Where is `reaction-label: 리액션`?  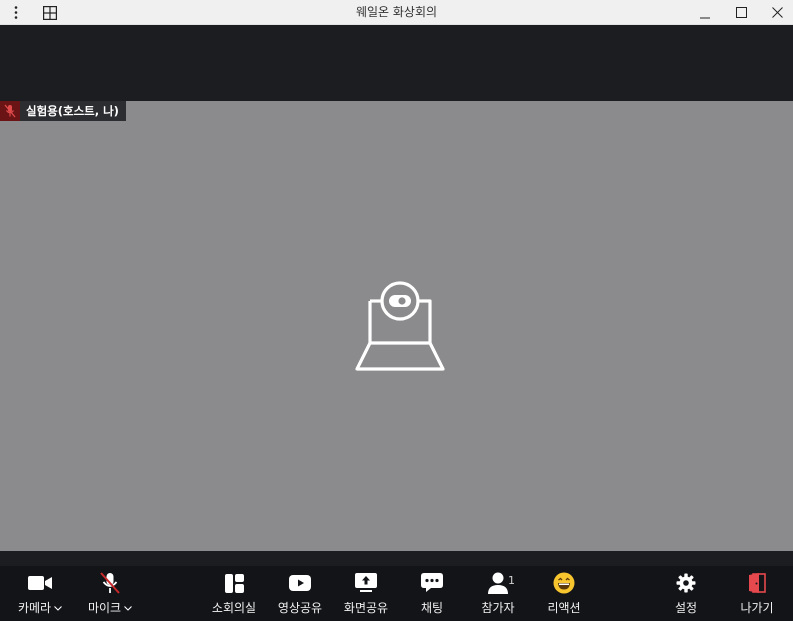
reaction-label: 리액션 is located at coordinates (564, 608).